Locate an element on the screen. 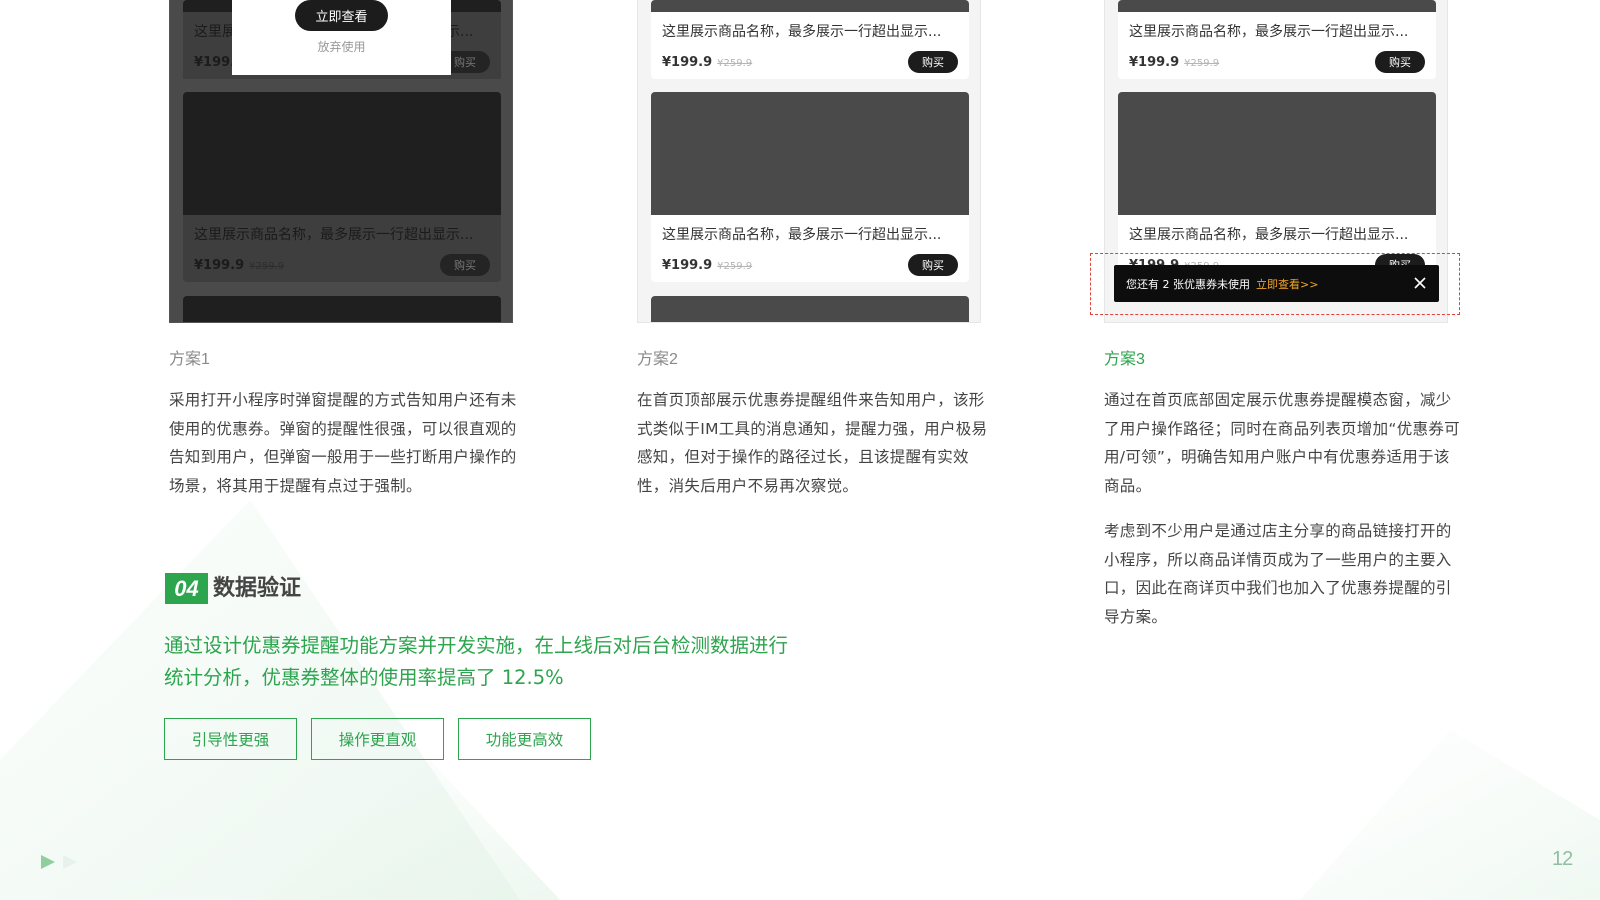 Image resolution: width=1600 pixels, height=900 pixels. benefit-tag: 引导性更强 is located at coordinates (230, 739).